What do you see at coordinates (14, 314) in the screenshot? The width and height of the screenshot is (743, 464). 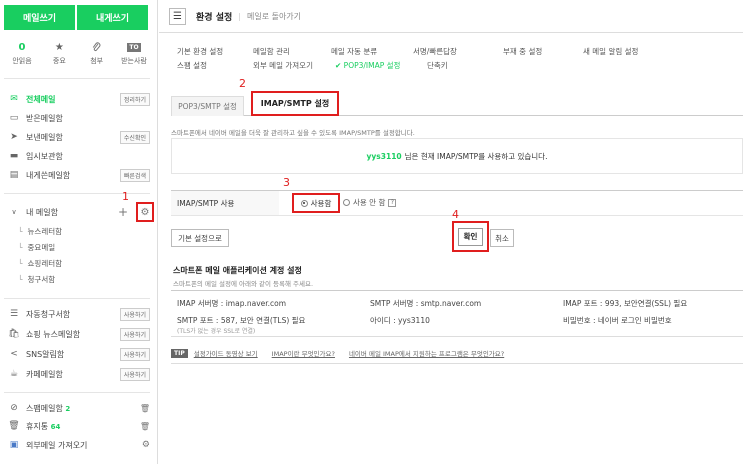 I see `bill-icon: ☰` at bounding box center [14, 314].